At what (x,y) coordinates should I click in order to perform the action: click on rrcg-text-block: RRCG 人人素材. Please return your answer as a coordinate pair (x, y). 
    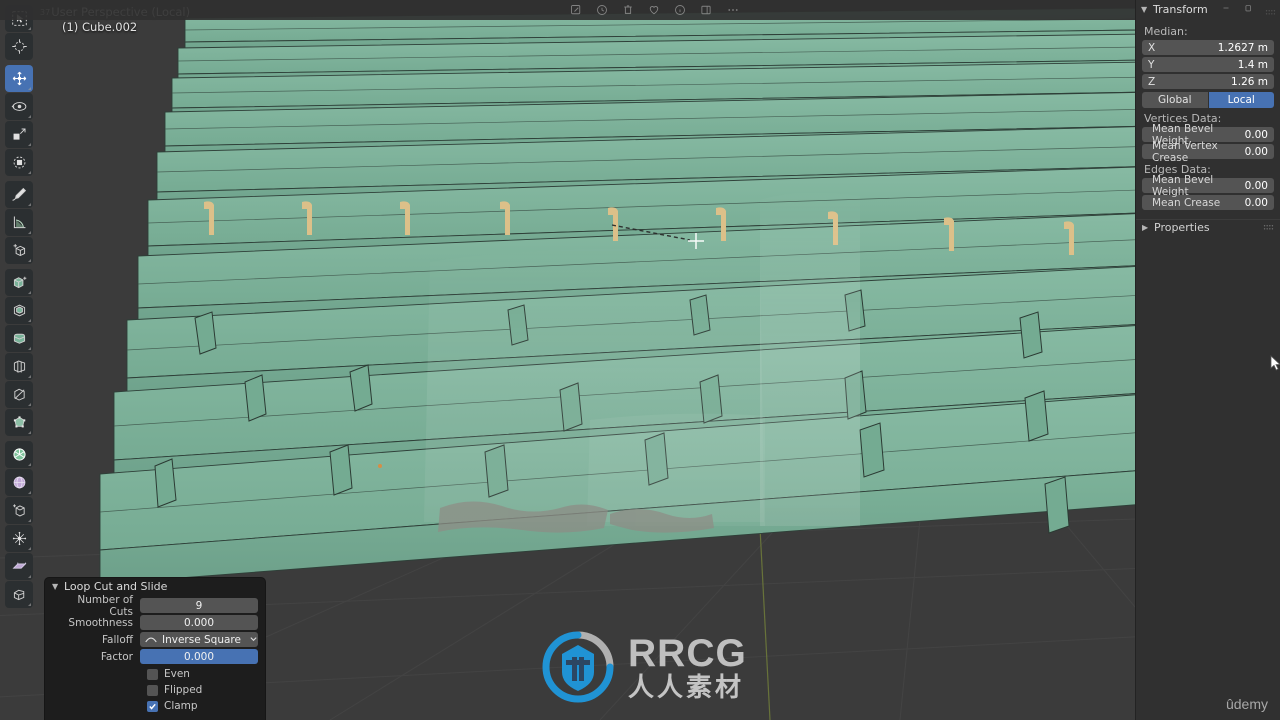
    Looking at the image, I should click on (687, 667).